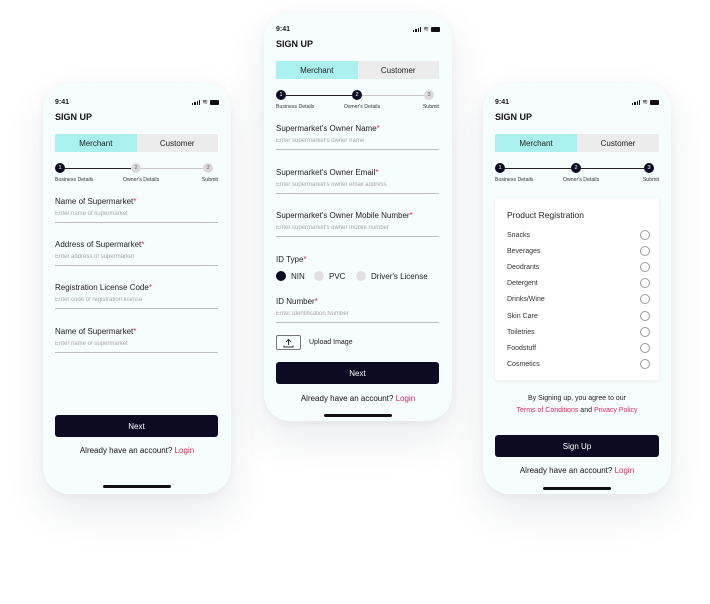  Describe the element at coordinates (526, 299) in the screenshot. I see `product-label: Drinks/Wine` at that location.